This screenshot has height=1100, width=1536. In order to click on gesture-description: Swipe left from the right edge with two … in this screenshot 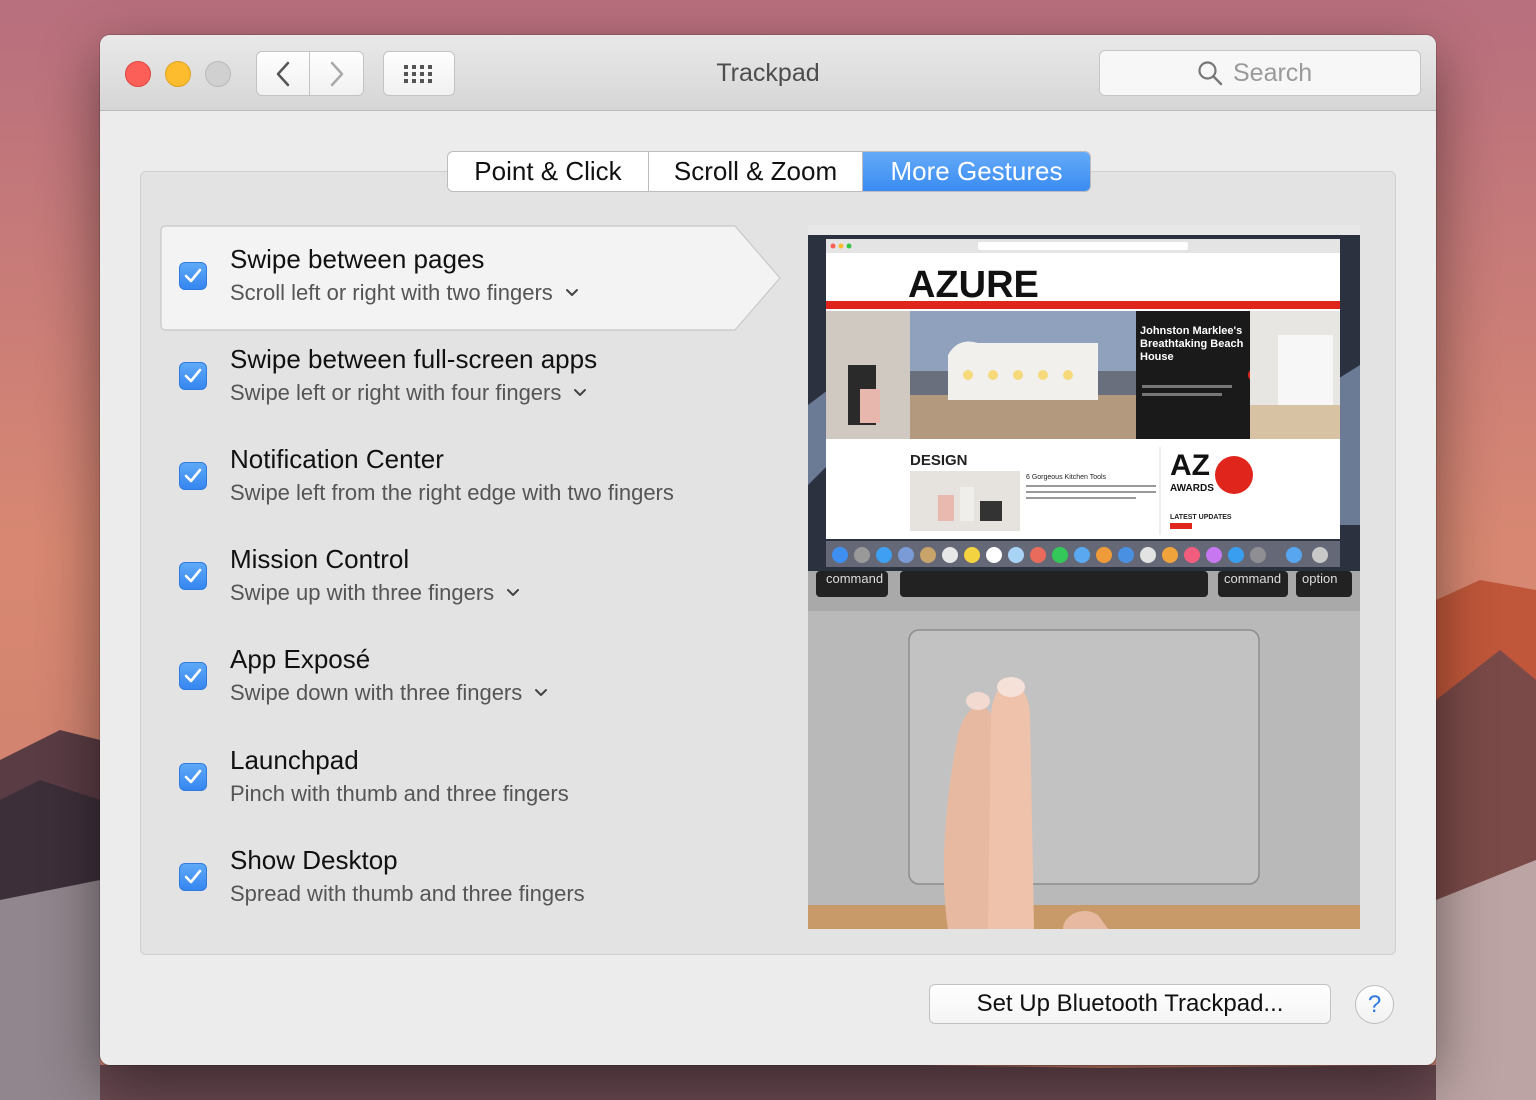, I will do `click(452, 492)`.